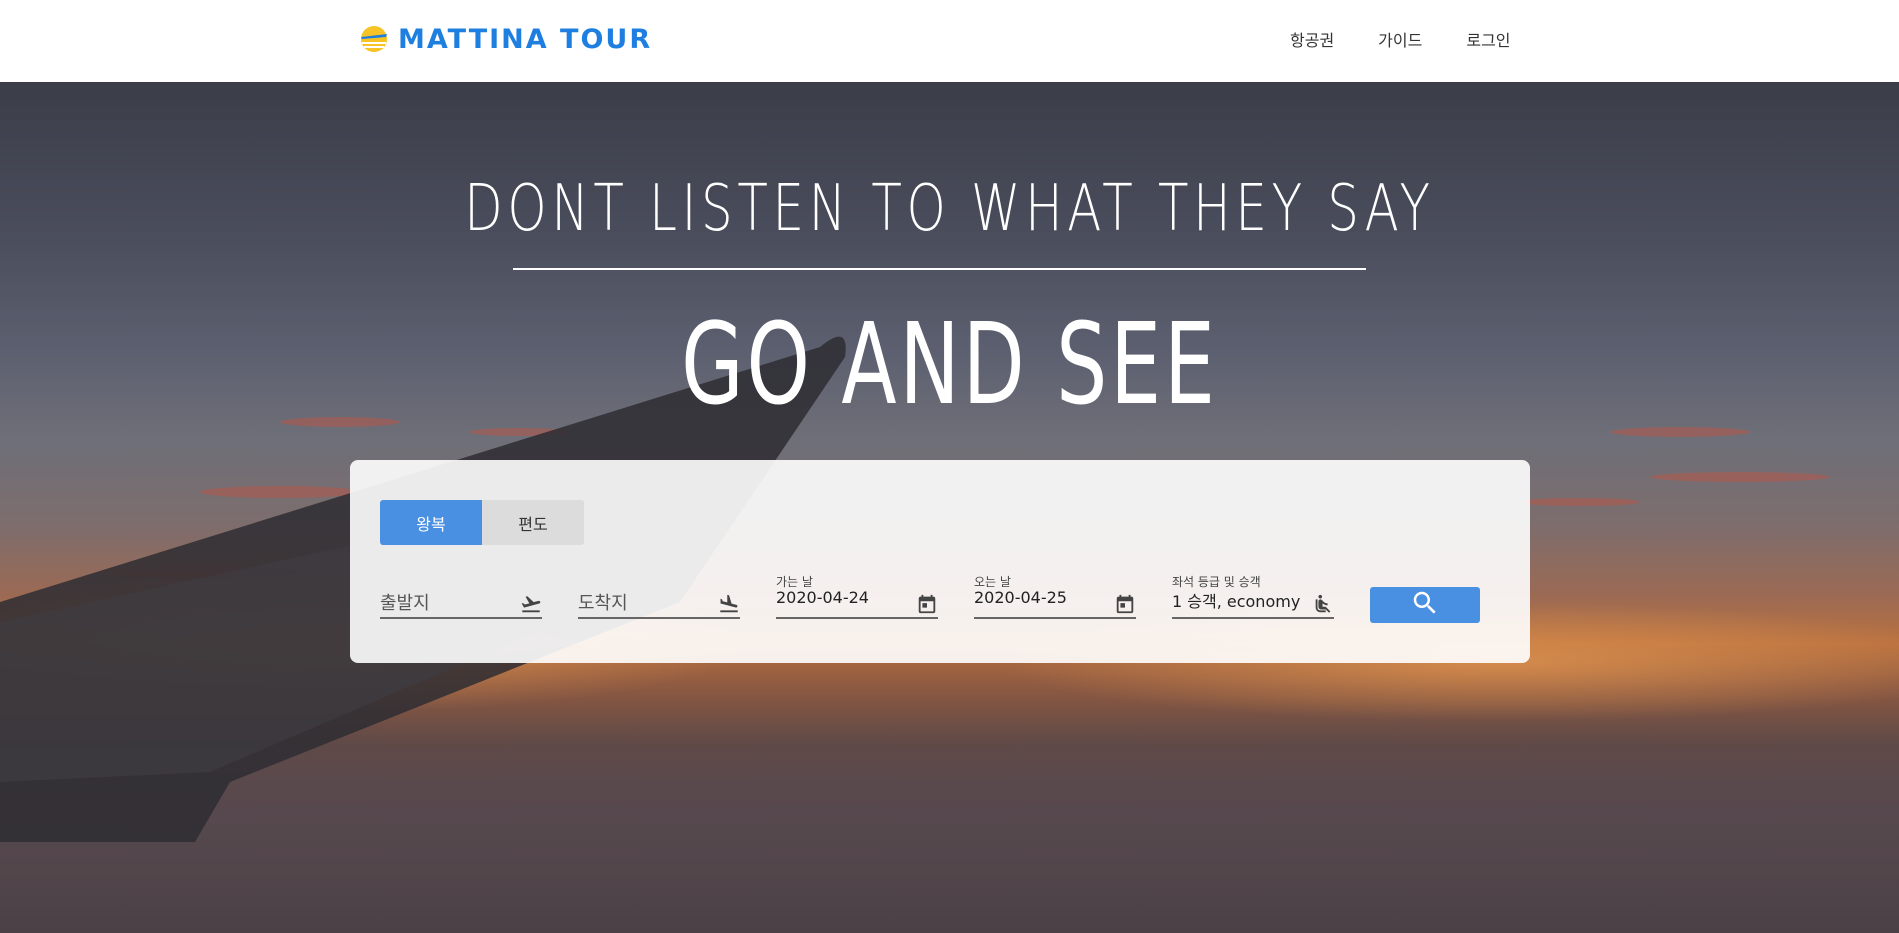  Describe the element at coordinates (405, 603) in the screenshot. I see `origin-placeholder: 출발지` at that location.